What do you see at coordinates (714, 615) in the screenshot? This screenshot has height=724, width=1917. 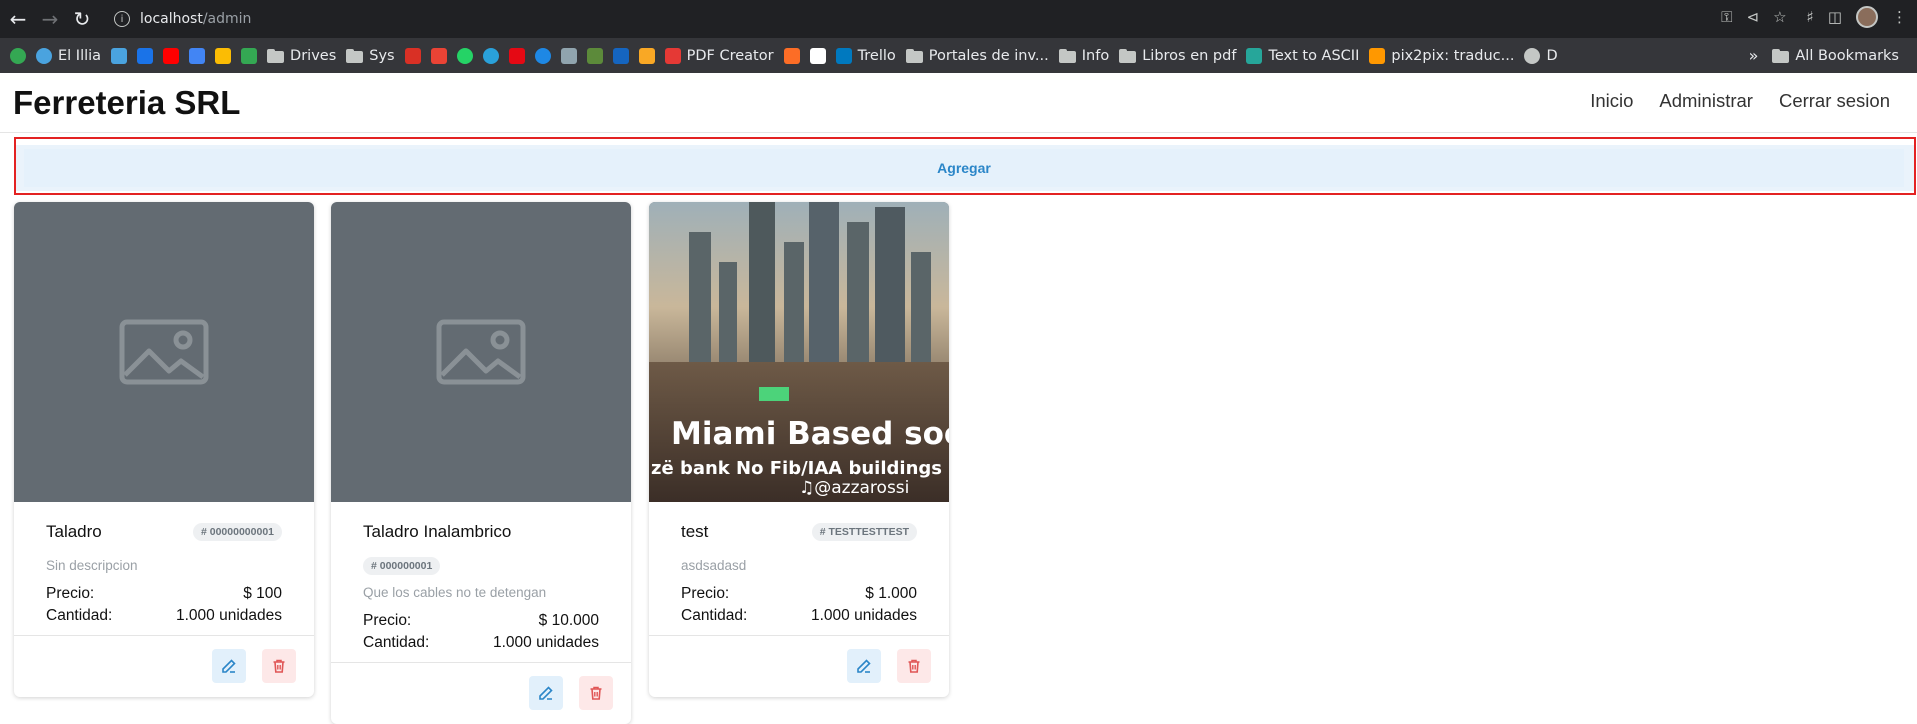 I see `quantity-label: Cantidad:` at bounding box center [714, 615].